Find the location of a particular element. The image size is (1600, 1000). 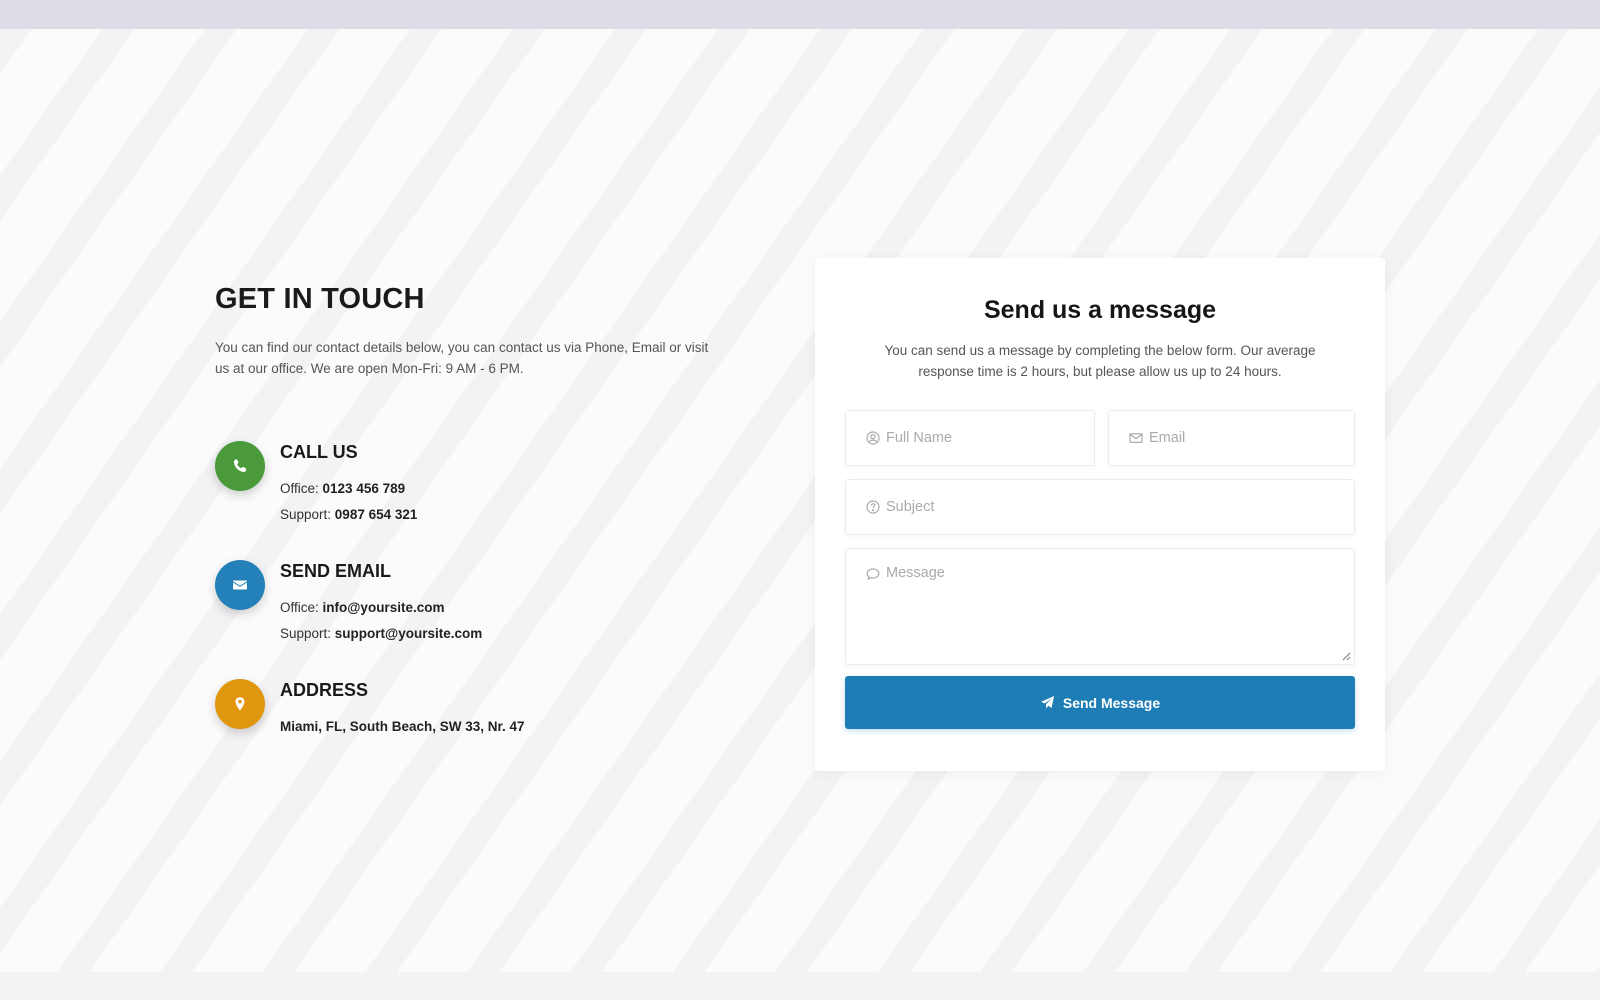

support-phone: Support: 0987 654 321 is located at coordinates (348, 514).